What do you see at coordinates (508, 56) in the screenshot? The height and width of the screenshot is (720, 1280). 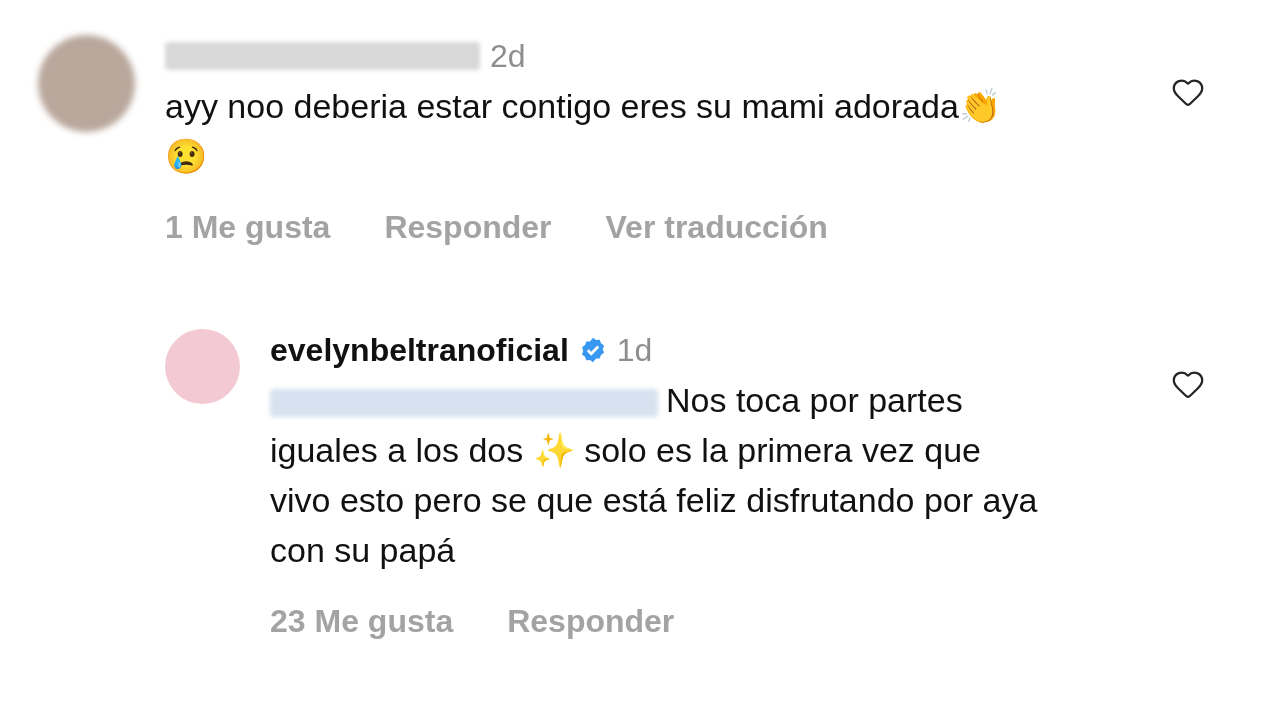 I see `comment-time: 2d` at bounding box center [508, 56].